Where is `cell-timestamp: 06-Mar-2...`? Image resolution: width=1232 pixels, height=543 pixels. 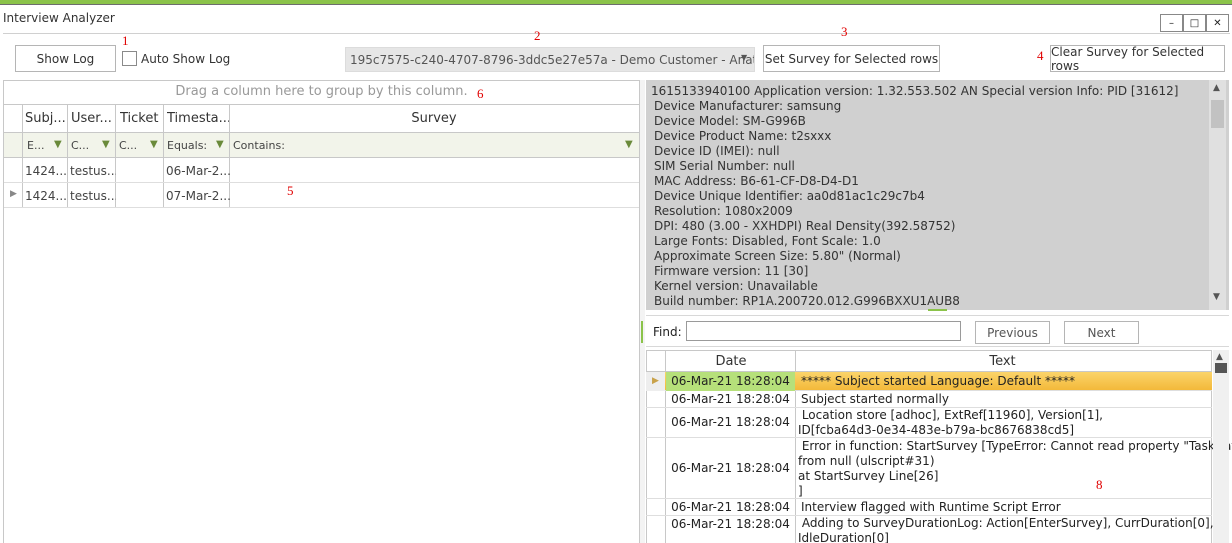 cell-timestamp: 06-Mar-2... is located at coordinates (198, 171).